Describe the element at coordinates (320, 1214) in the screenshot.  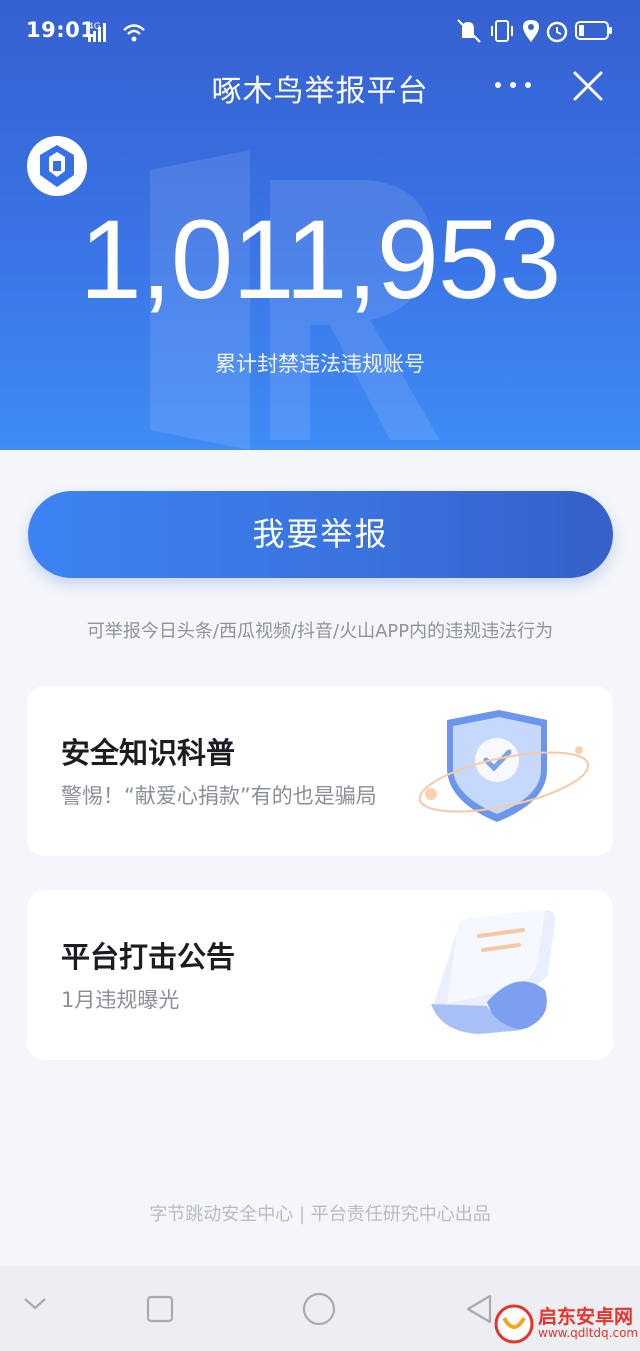
I see `footer-credits: 字节跳动安全中心 | 平台责任研究中心出品` at that location.